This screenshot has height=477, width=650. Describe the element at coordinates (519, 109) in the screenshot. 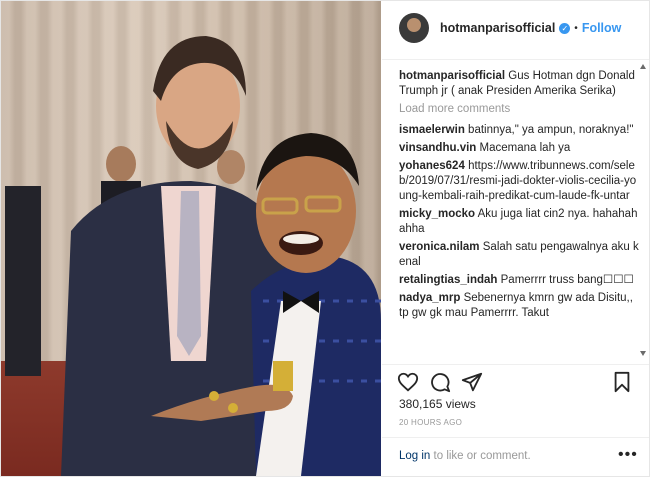

I see `load-more-comments-button: Load more comments` at that location.